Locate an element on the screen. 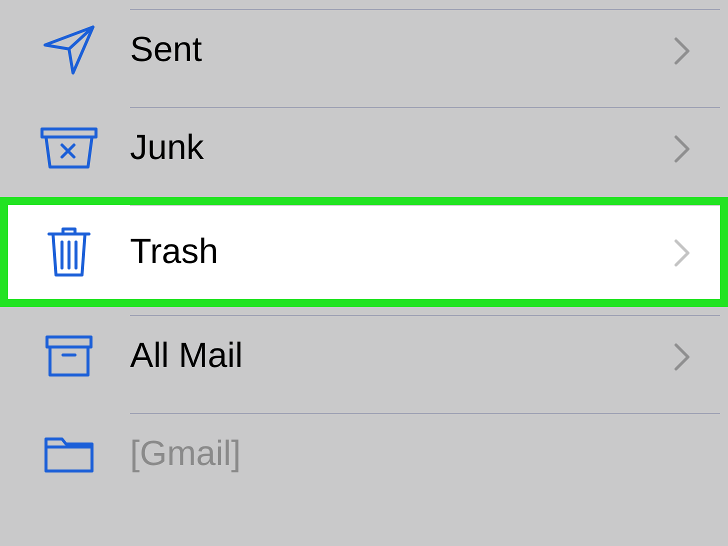 The width and height of the screenshot is (728, 546). archive-box-icon is located at coordinates (69, 356).